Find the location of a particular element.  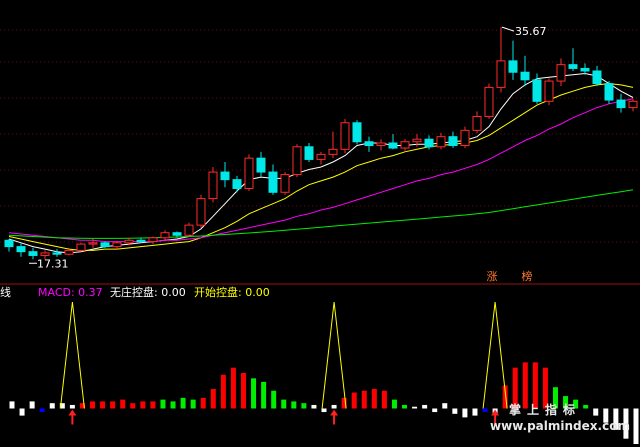

badge-1: 涨 is located at coordinates (492, 276).